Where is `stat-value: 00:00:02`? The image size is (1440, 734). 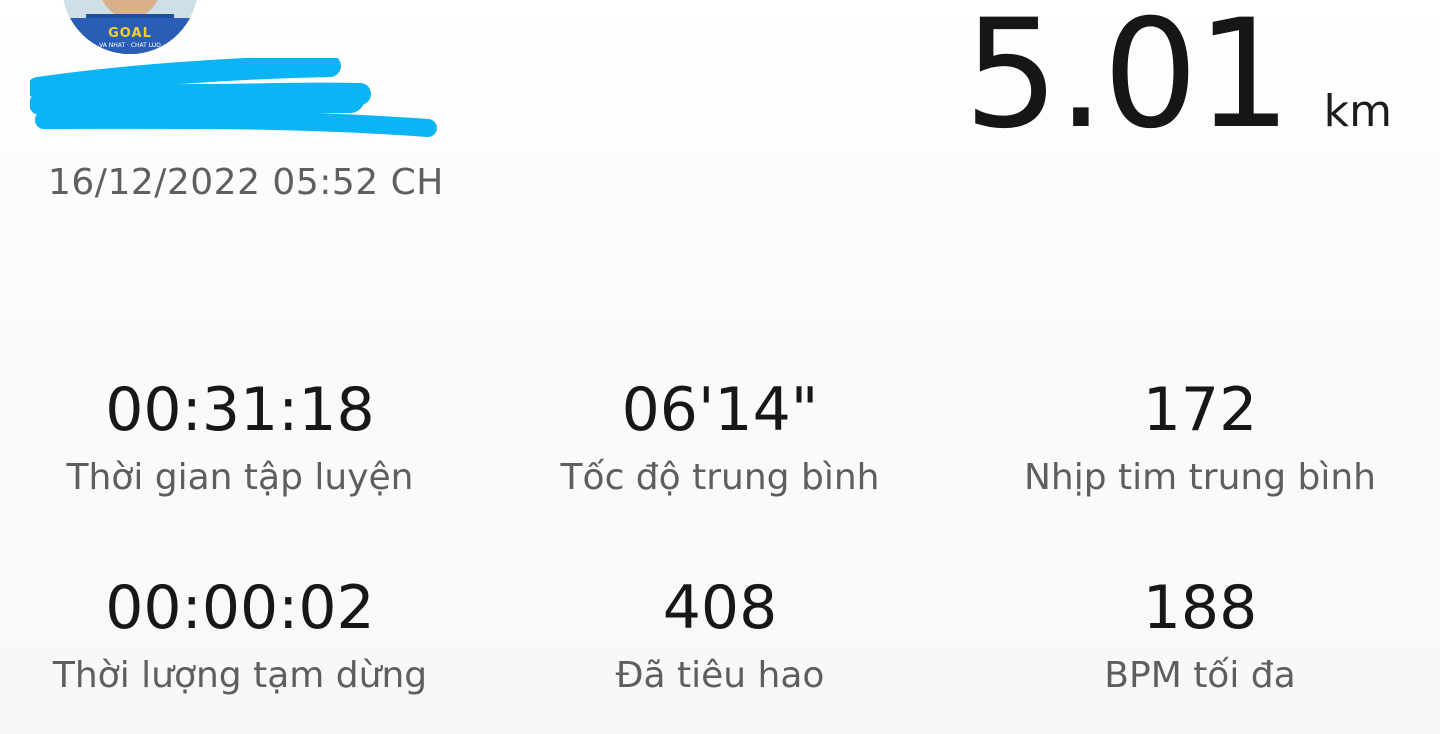
stat-value: 00:00:02 is located at coordinates (240, 608).